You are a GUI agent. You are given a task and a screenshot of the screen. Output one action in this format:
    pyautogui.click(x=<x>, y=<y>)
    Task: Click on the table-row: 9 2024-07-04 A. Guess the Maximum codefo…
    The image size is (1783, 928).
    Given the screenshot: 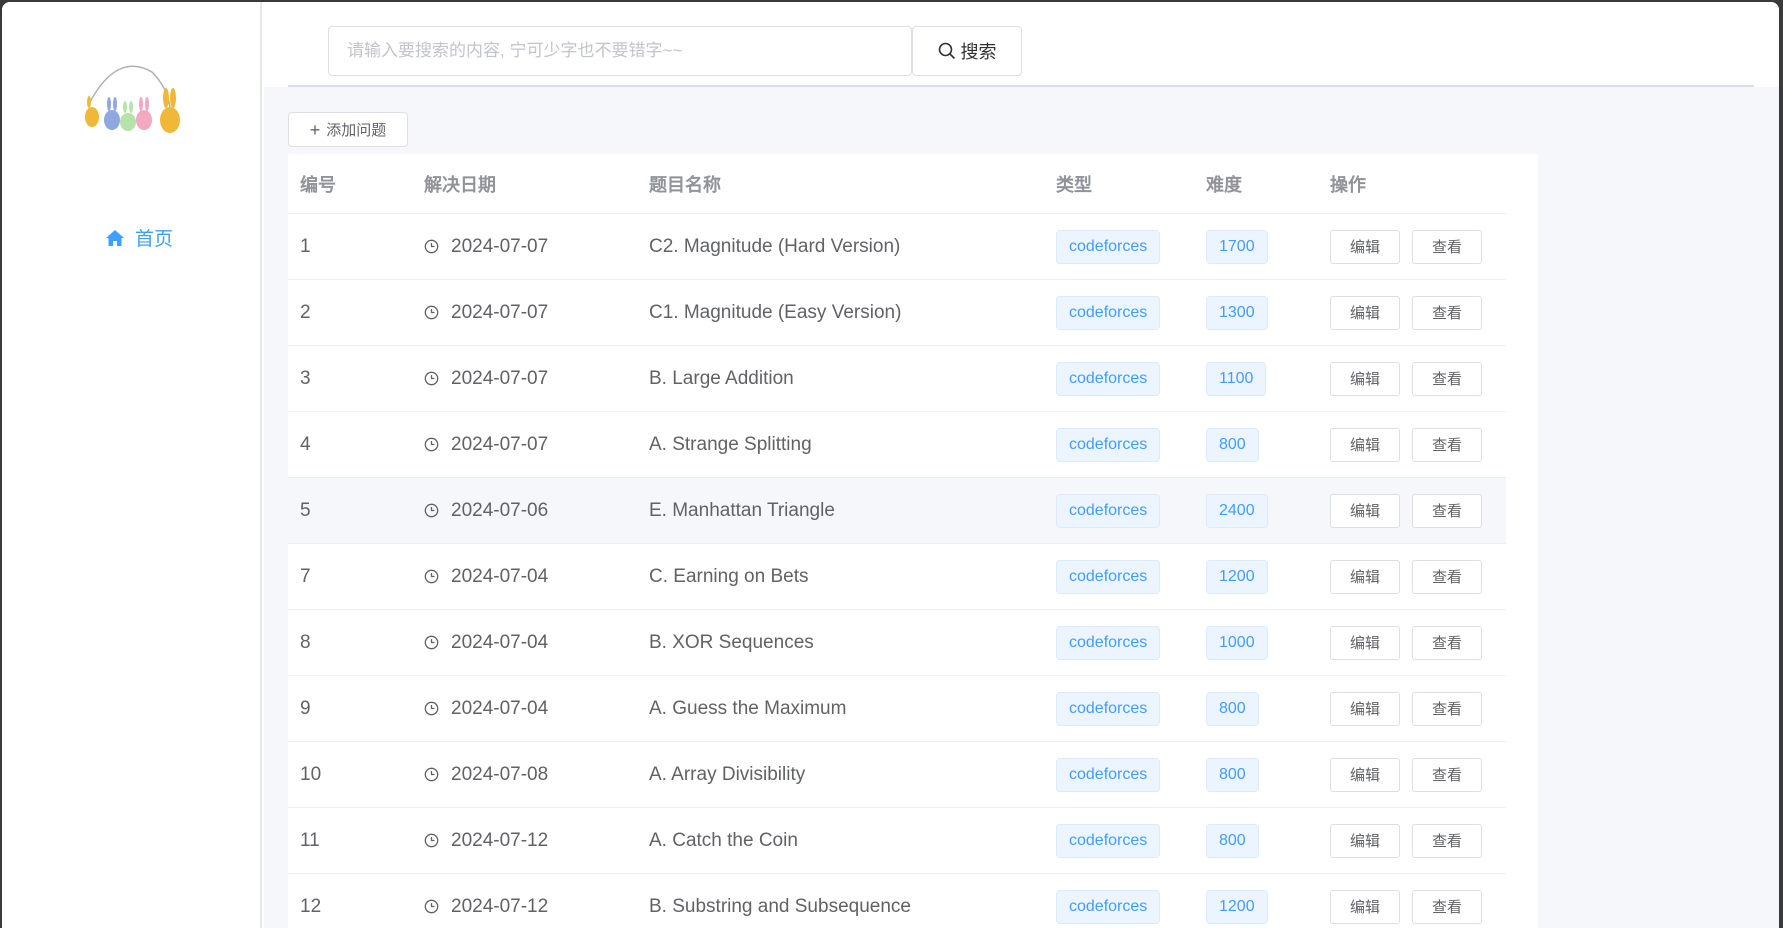 What is the action you would take?
    pyautogui.click(x=897, y=709)
    